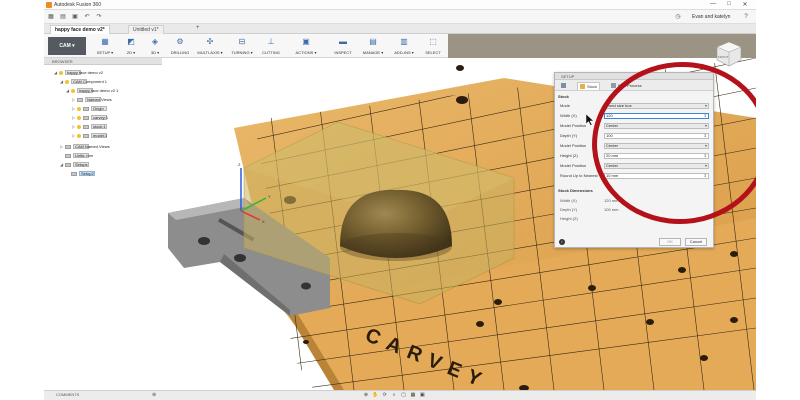 This screenshot has height=400, width=800. Describe the element at coordinates (92, 91) in the screenshot. I see `tree-item-happy-face: ◢ happy face demo v2 1` at that location.